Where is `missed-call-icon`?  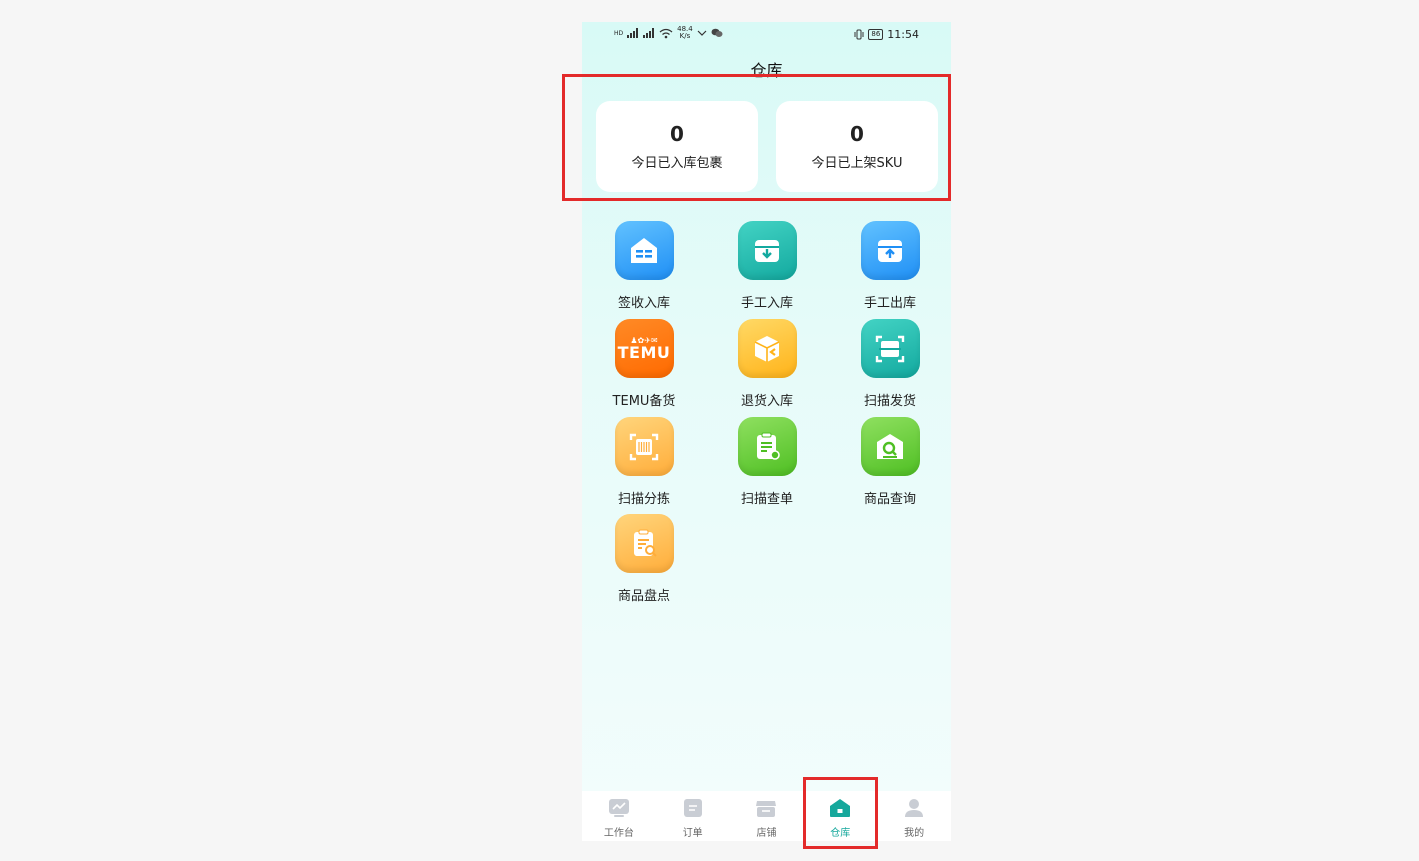
missed-call-icon is located at coordinates (702, 33).